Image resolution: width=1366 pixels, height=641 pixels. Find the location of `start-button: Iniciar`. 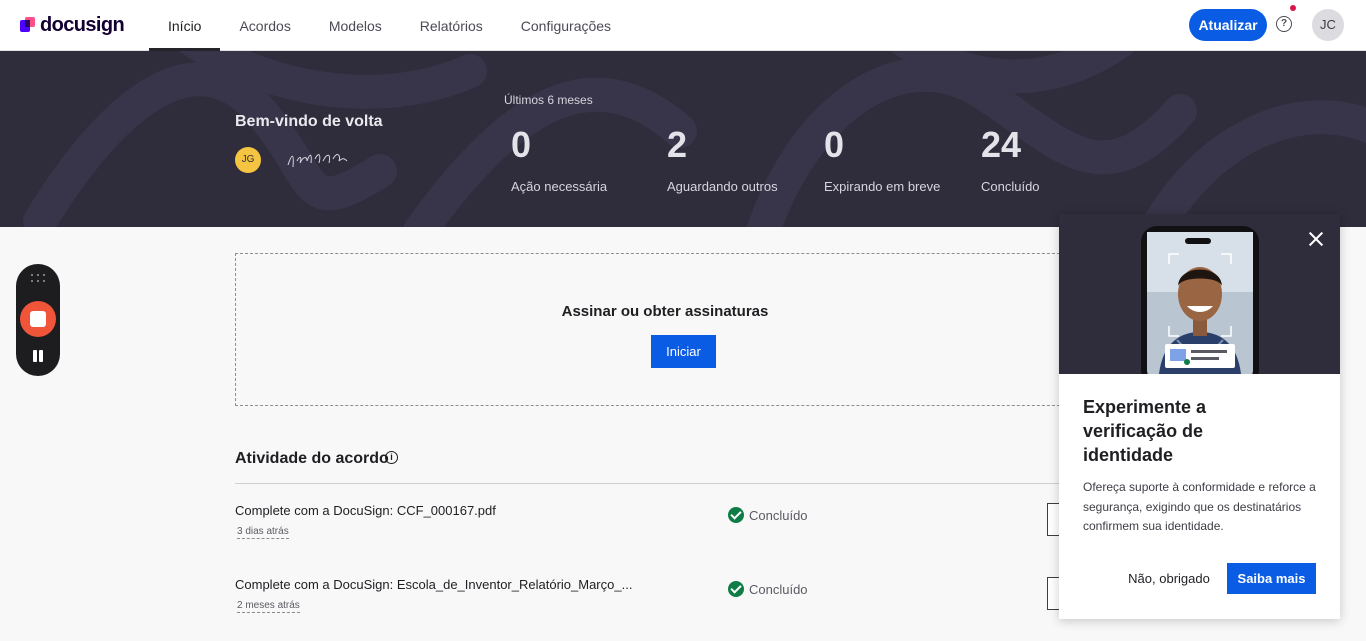

start-button: Iniciar is located at coordinates (683, 351).